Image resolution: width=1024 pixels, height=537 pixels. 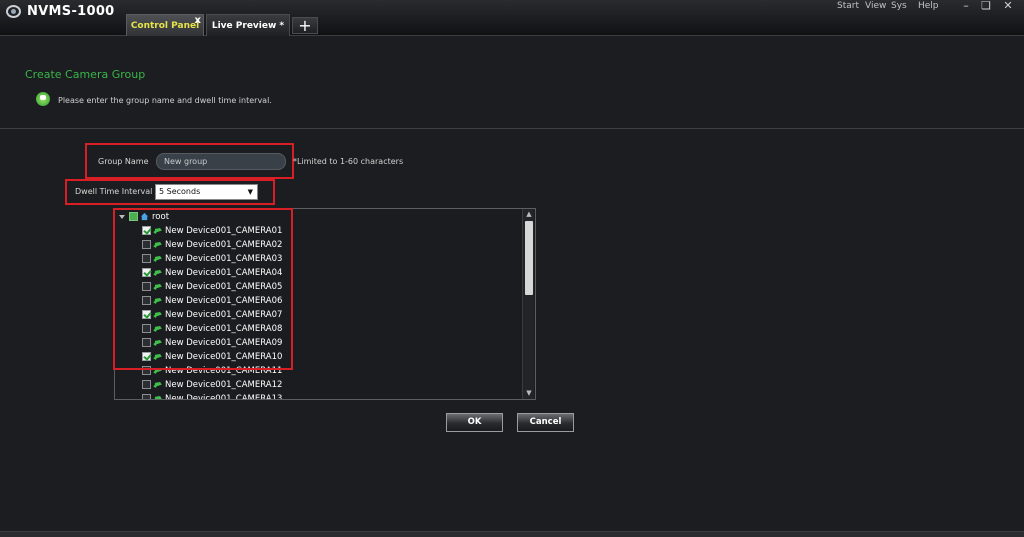 What do you see at coordinates (250, 192) in the screenshot?
I see `chevron-down-icon: ▼` at bounding box center [250, 192].